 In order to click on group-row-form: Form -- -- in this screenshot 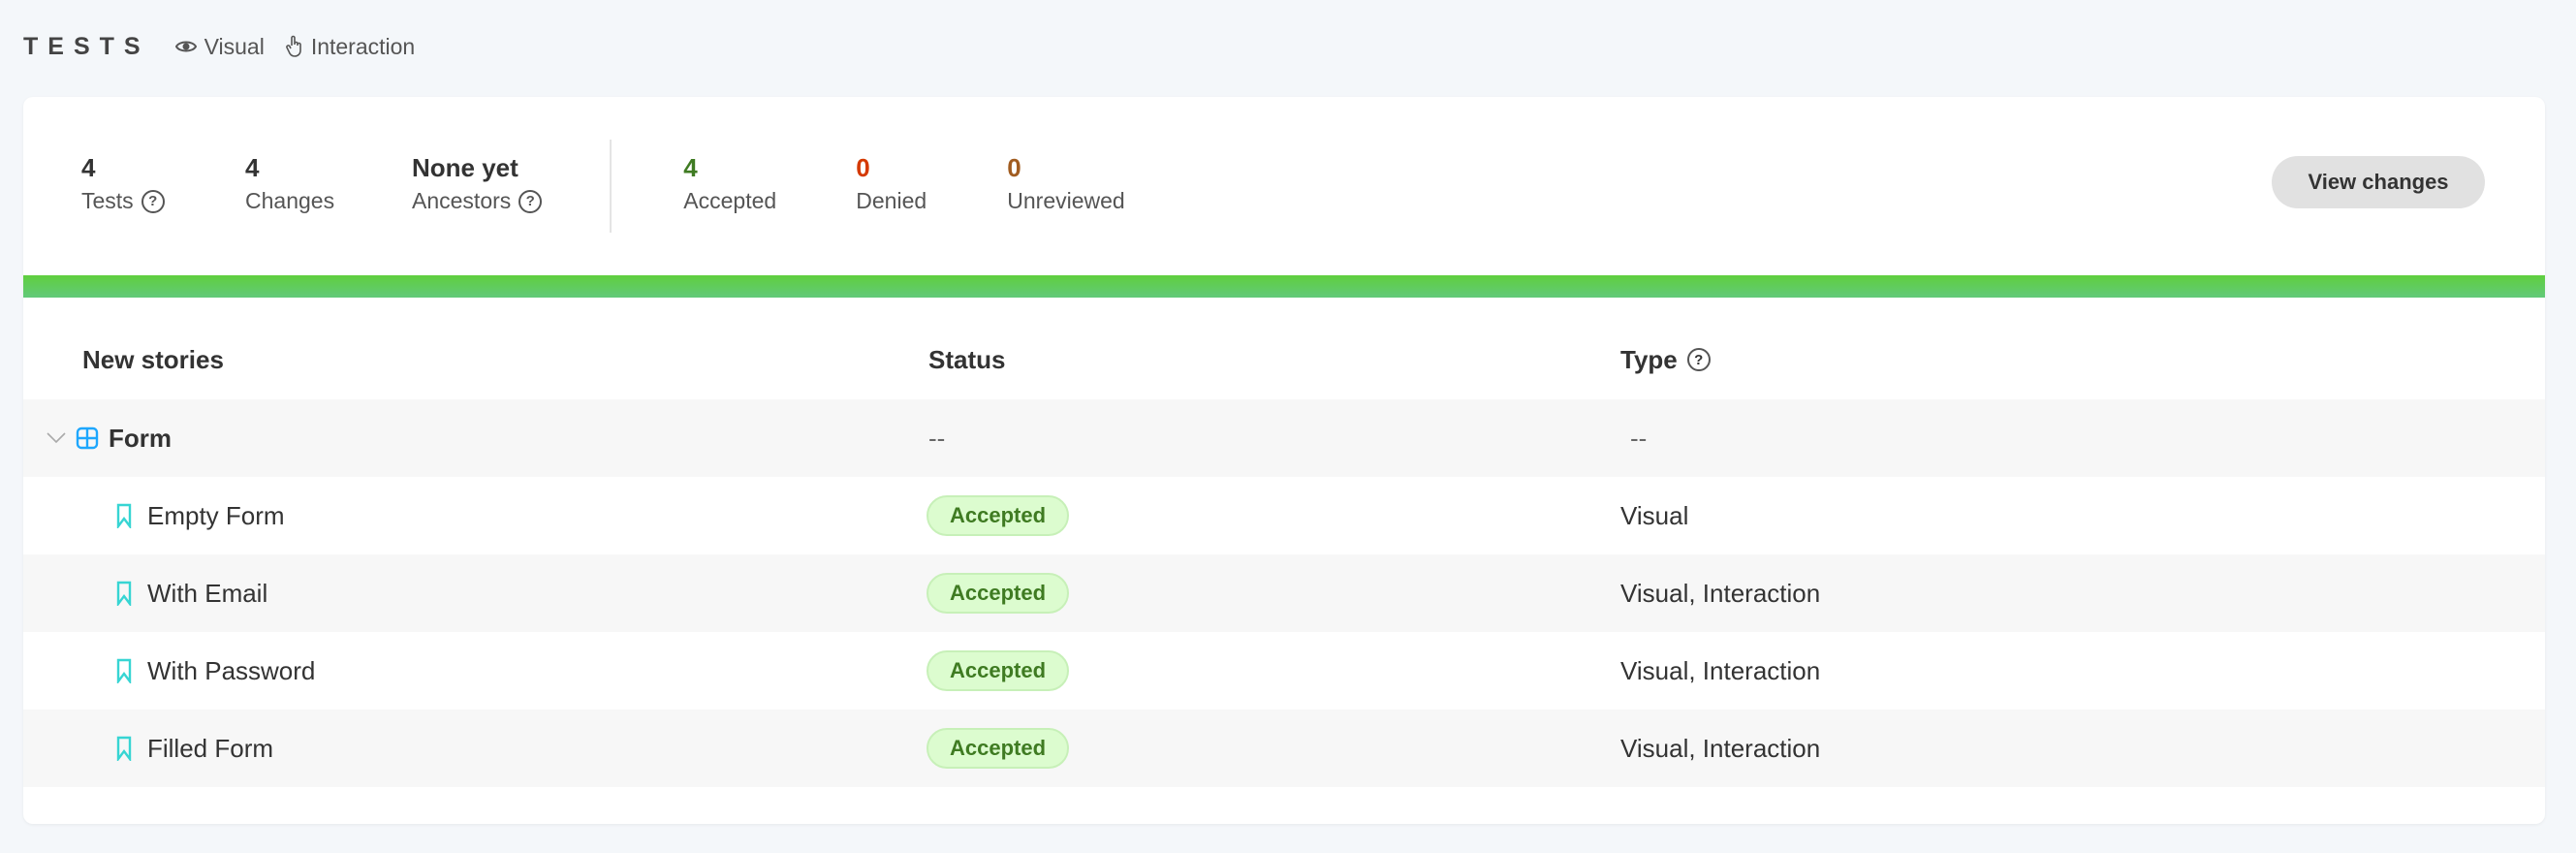, I will do `click(1284, 438)`.